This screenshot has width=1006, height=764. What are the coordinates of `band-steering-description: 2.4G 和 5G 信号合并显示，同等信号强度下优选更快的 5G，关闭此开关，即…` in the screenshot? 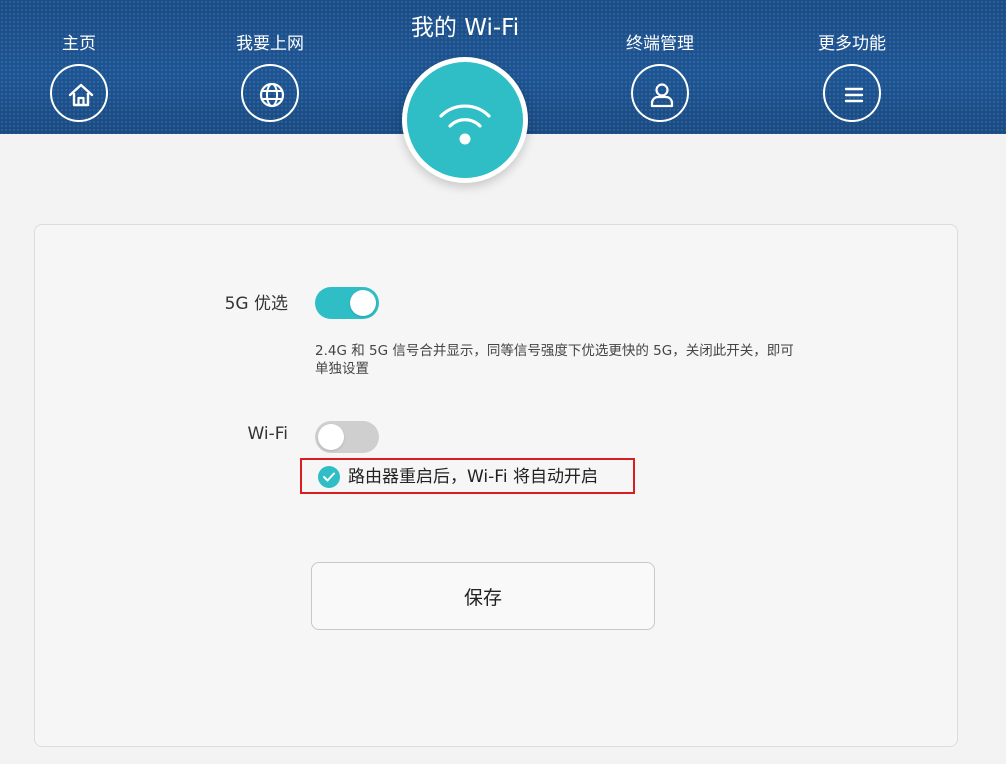 It's located at (554, 360).